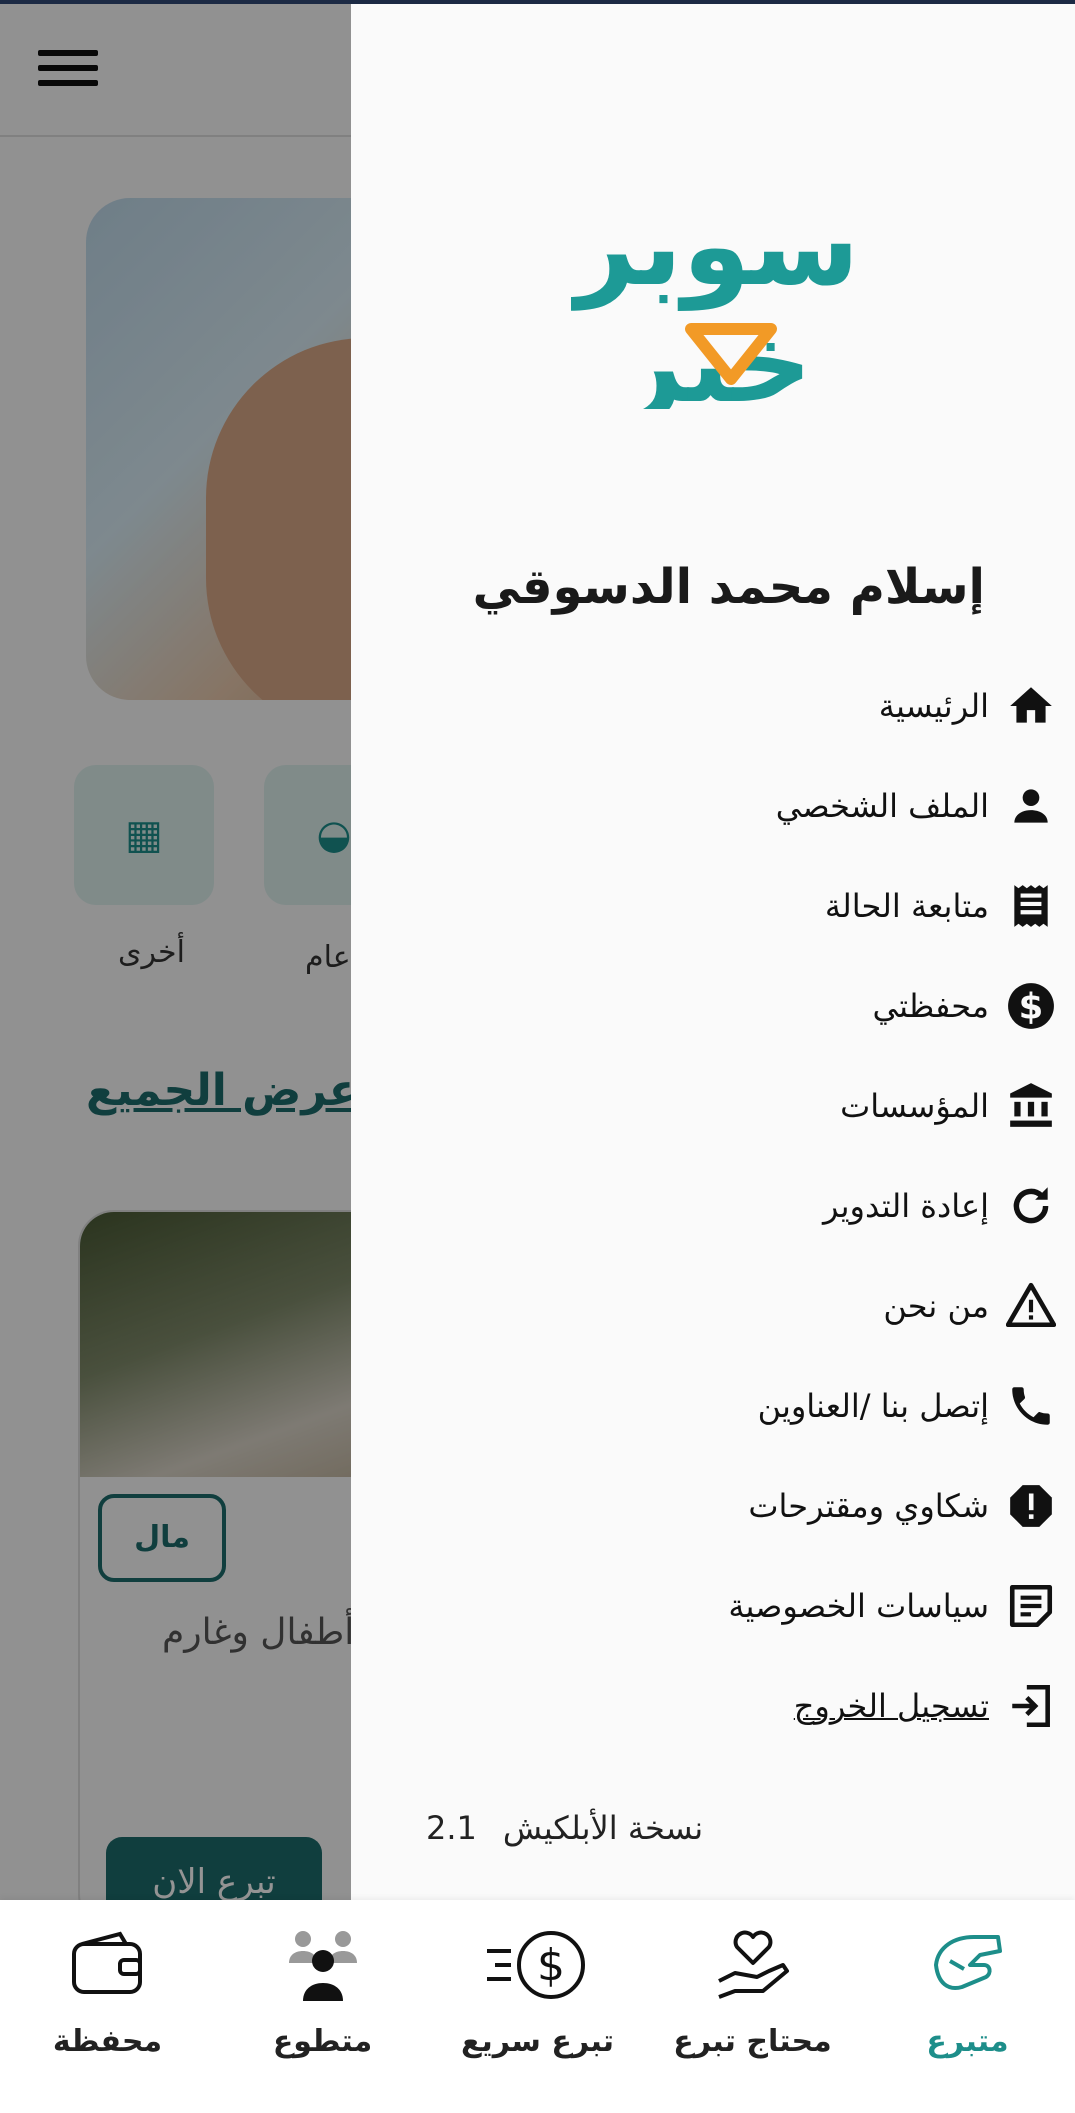 This screenshot has height=2113, width=1075. I want to click on nav-donor: متبرع, so click(967, 2010).